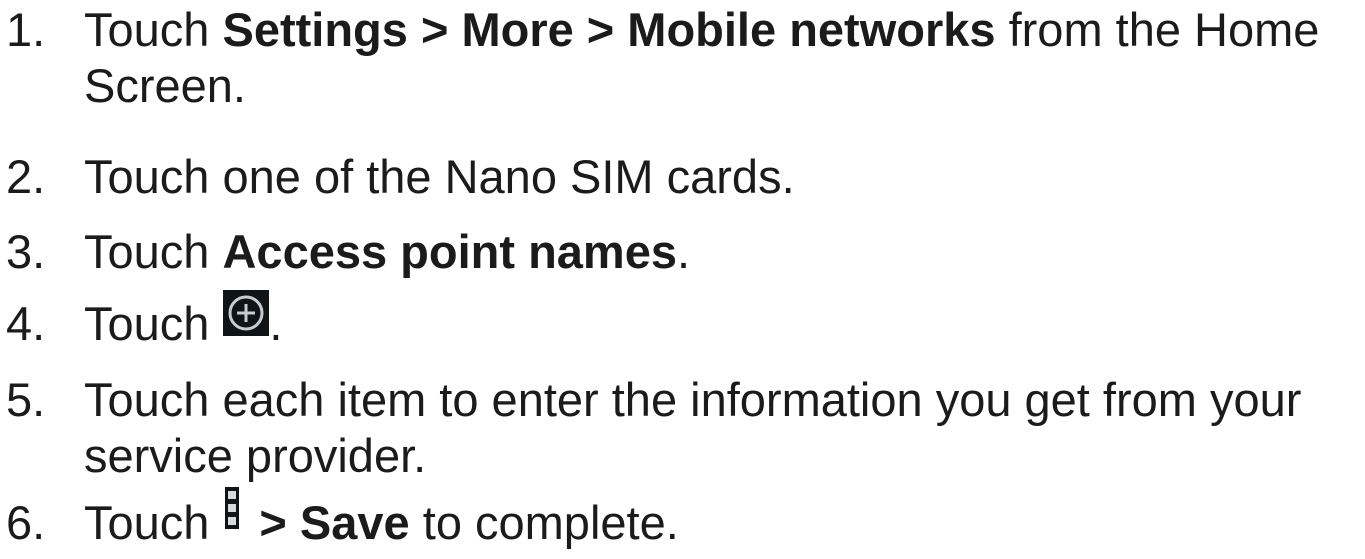 The image size is (1365, 559). Describe the element at coordinates (609, 29) in the screenshot. I see `menu-path: Settings > More > Mobile networks` at that location.